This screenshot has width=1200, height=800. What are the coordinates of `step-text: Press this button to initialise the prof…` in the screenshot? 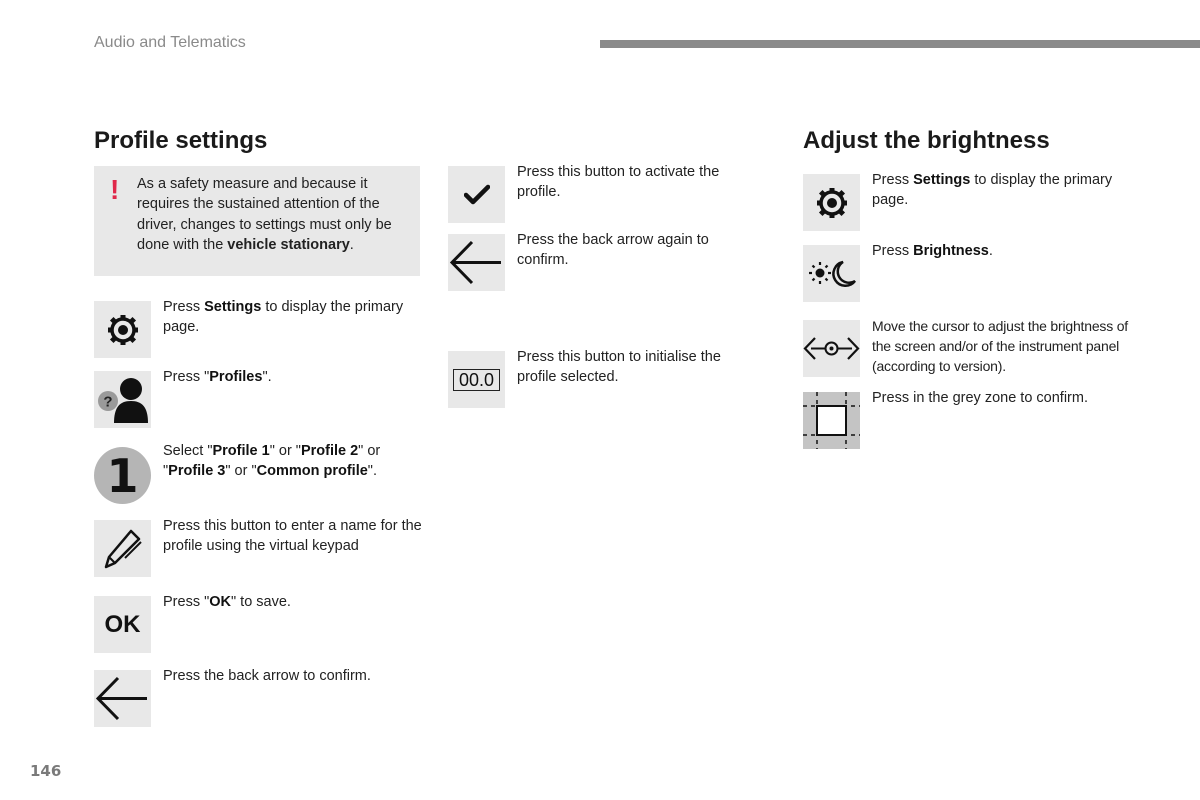 It's located at (619, 367).